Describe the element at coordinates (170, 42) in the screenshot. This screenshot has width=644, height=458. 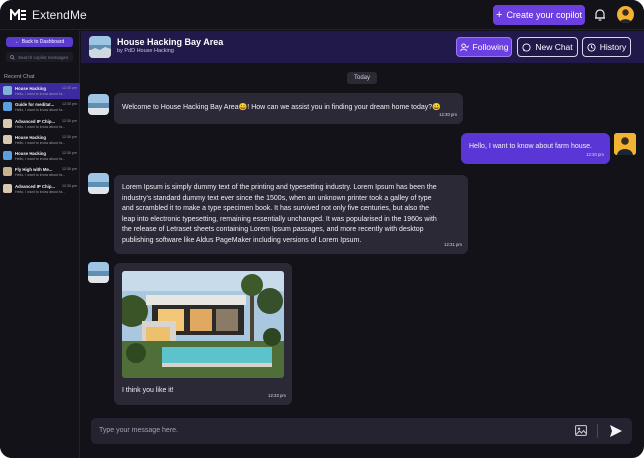
I see `chat-title: House Hacking Bay Area` at that location.